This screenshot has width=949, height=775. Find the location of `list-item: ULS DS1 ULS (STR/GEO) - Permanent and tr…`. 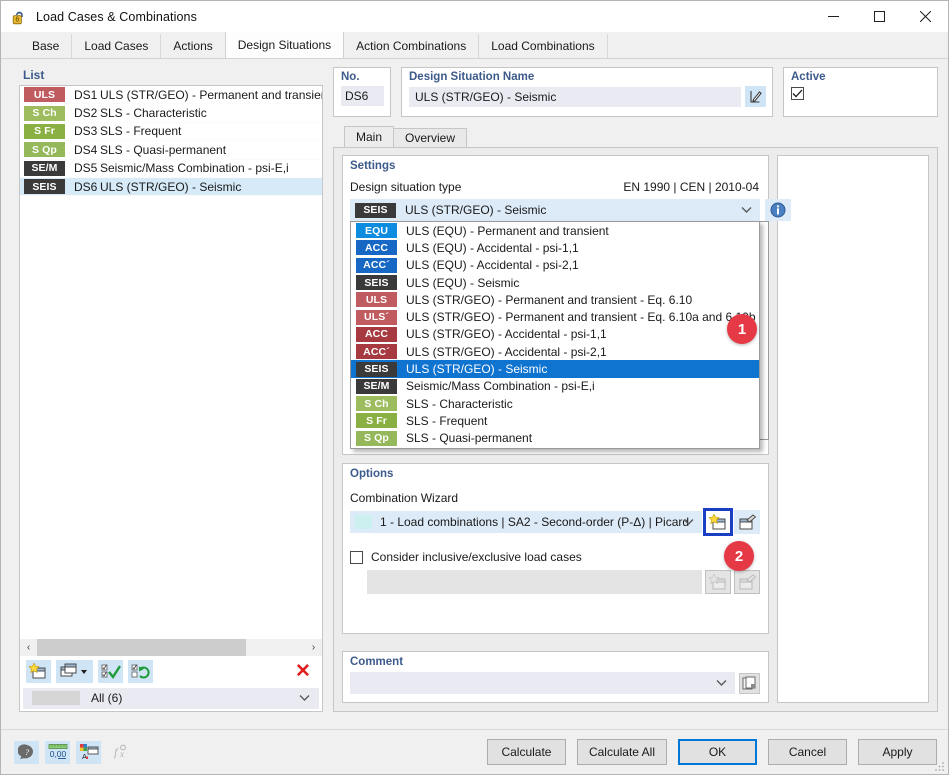

list-item: ULS DS1 ULS (STR/GEO) - Permanent and tr… is located at coordinates (171, 95).